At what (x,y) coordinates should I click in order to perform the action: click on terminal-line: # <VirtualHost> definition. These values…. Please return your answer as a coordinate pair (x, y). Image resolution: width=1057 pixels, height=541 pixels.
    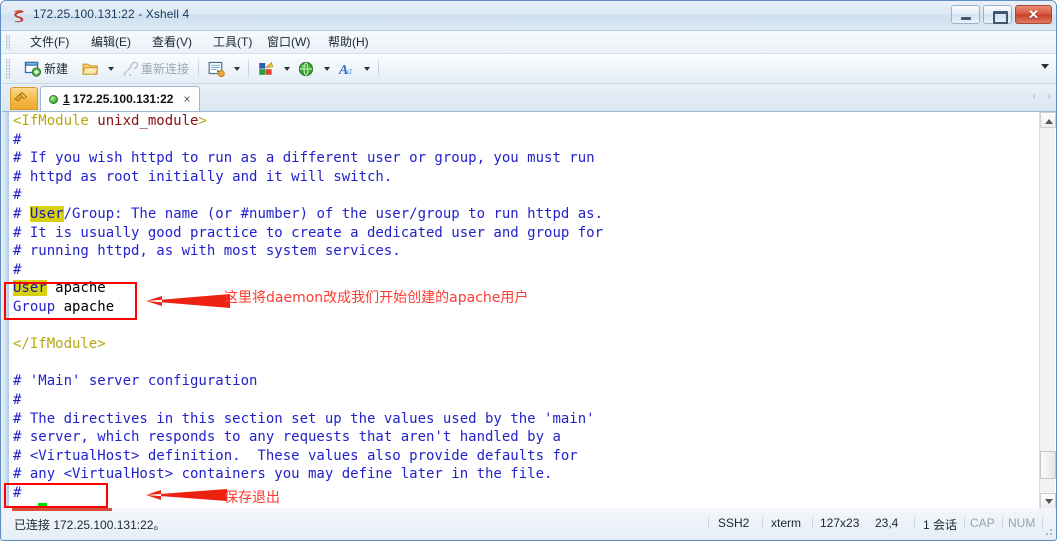
    Looking at the image, I should click on (524, 456).